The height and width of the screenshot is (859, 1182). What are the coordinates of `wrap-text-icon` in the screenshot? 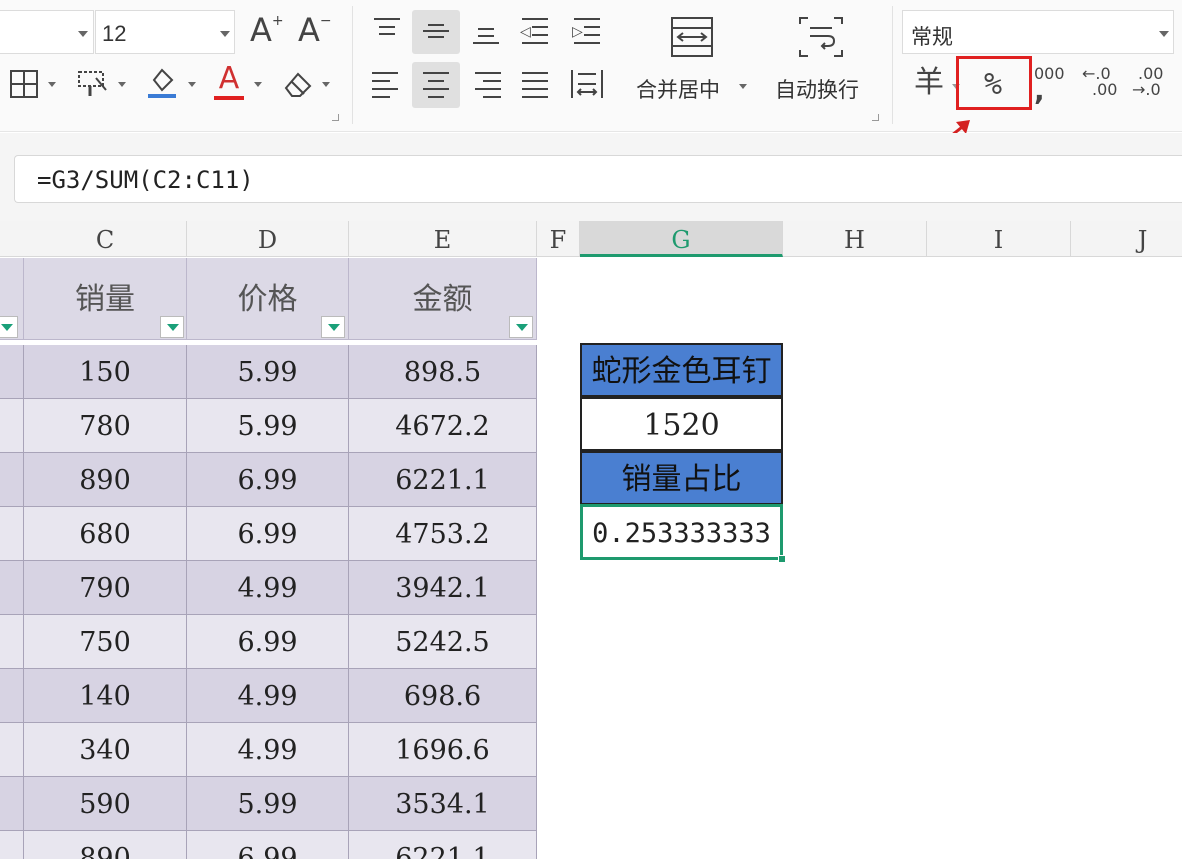 It's located at (821, 38).